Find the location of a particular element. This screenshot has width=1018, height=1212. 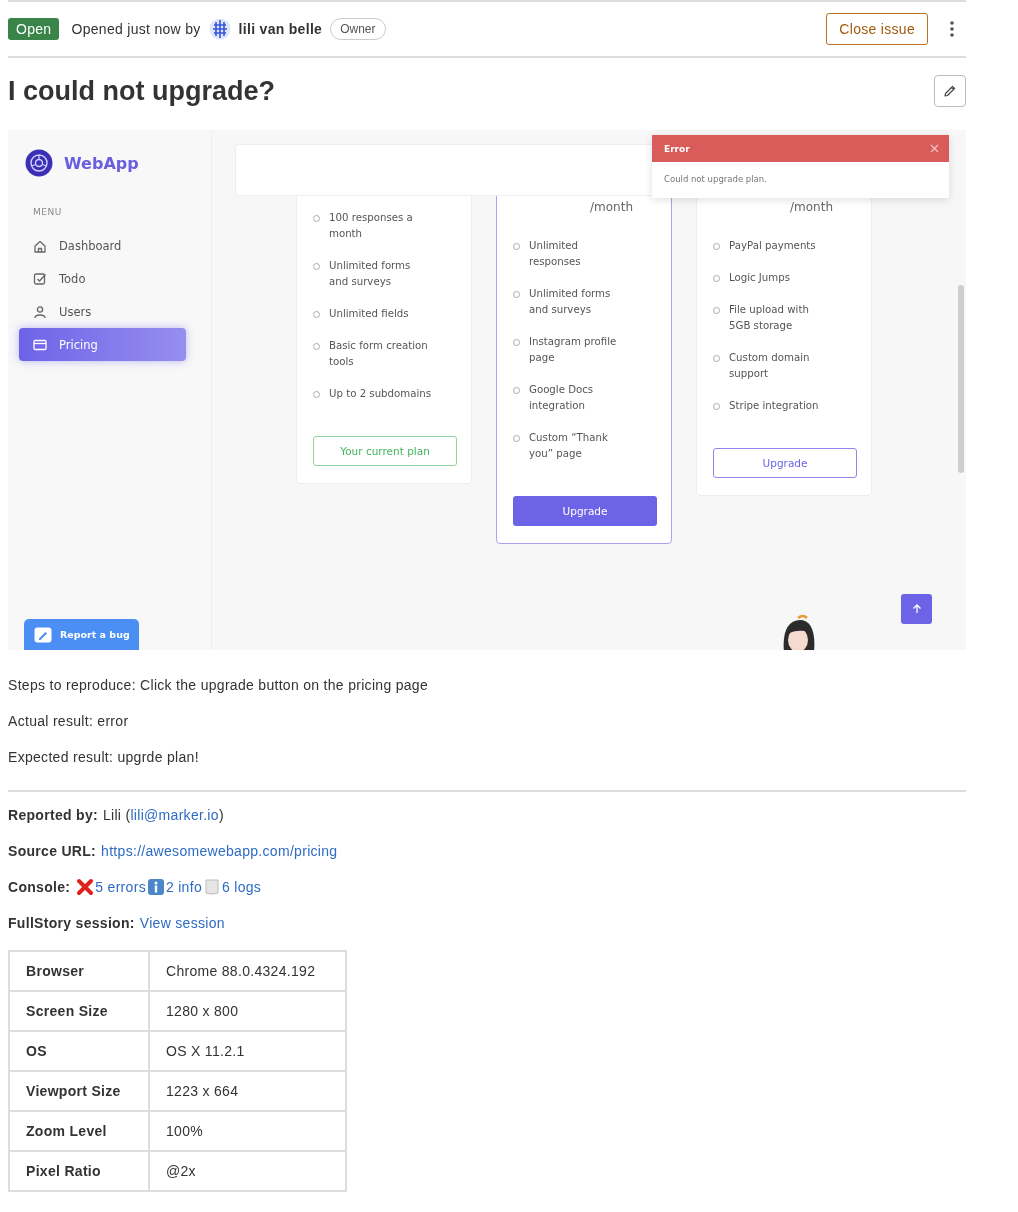

plan-feature: Instagram profile page is located at coordinates (573, 350).